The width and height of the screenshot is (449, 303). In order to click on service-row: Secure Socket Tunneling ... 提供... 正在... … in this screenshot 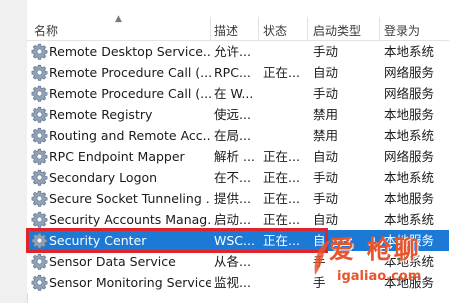, I will do `click(238, 198)`.